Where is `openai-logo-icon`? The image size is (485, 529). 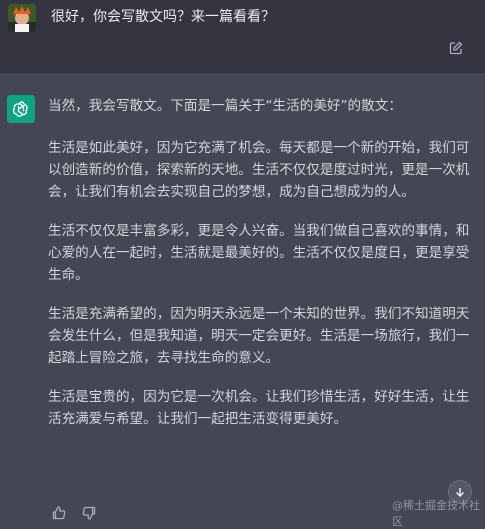 openai-logo-icon is located at coordinates (20, 109).